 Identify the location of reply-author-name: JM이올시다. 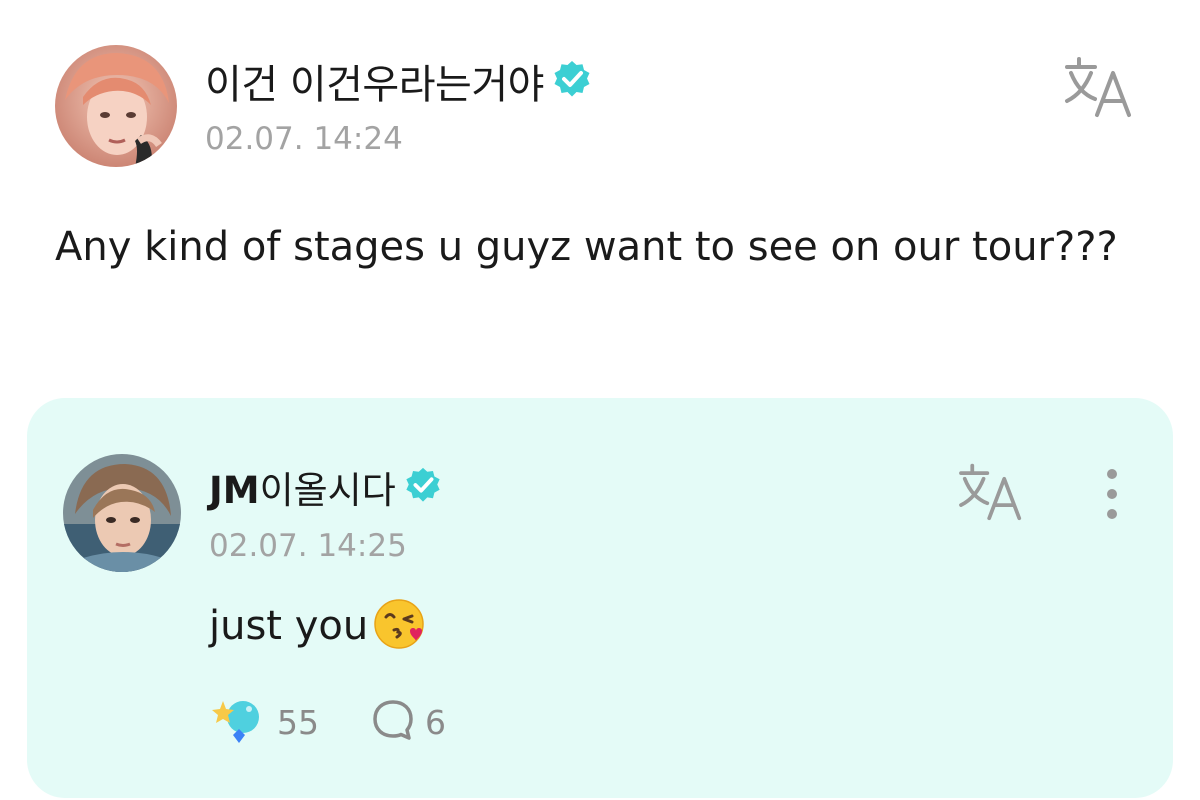
(302, 487).